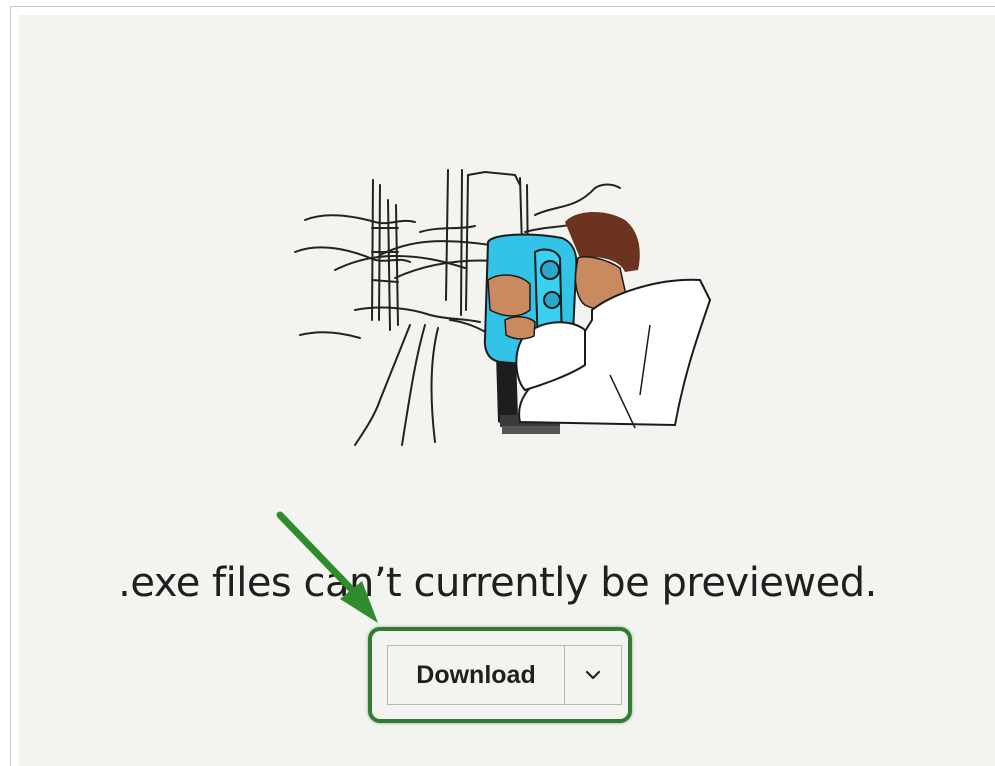 The height and width of the screenshot is (766, 995). What do you see at coordinates (476, 675) in the screenshot?
I see `download-button: Download` at bounding box center [476, 675].